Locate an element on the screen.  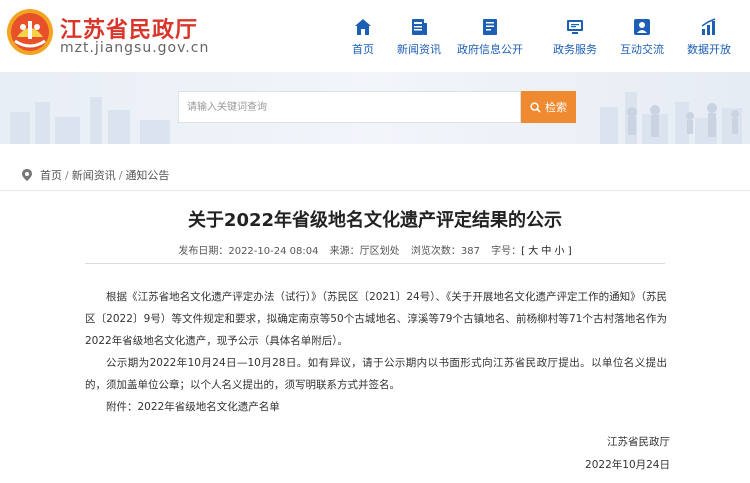
font-size-switcher: [ 大 中 小 ] is located at coordinates (546, 251).